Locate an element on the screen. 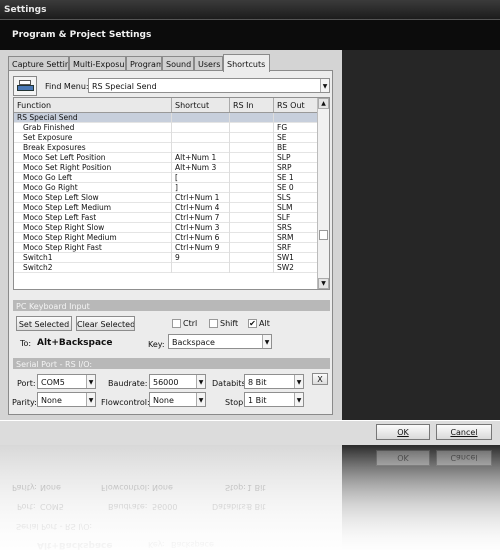 Image resolution: width=500 pixels, height=550 pixels. databits-value: 8 Bit is located at coordinates (257, 382).